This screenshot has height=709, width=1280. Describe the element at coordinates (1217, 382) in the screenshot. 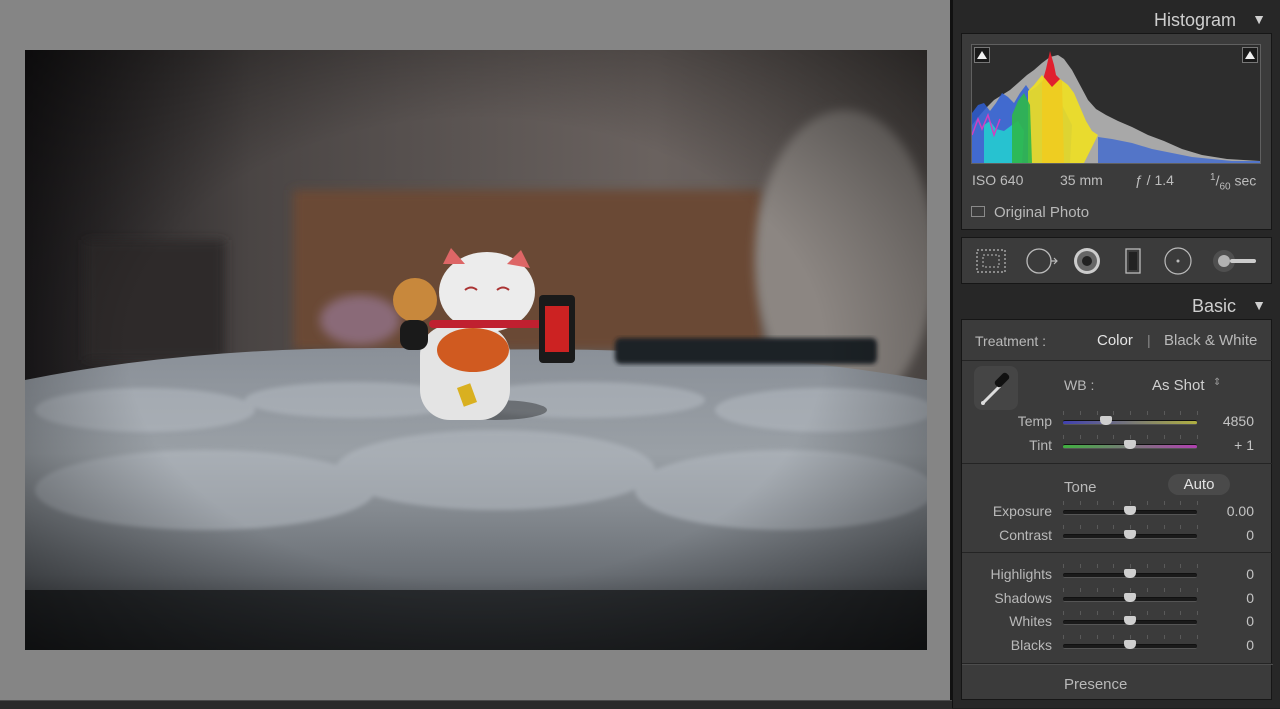

I see `dropdown-arrows-icon: ⇕` at that location.